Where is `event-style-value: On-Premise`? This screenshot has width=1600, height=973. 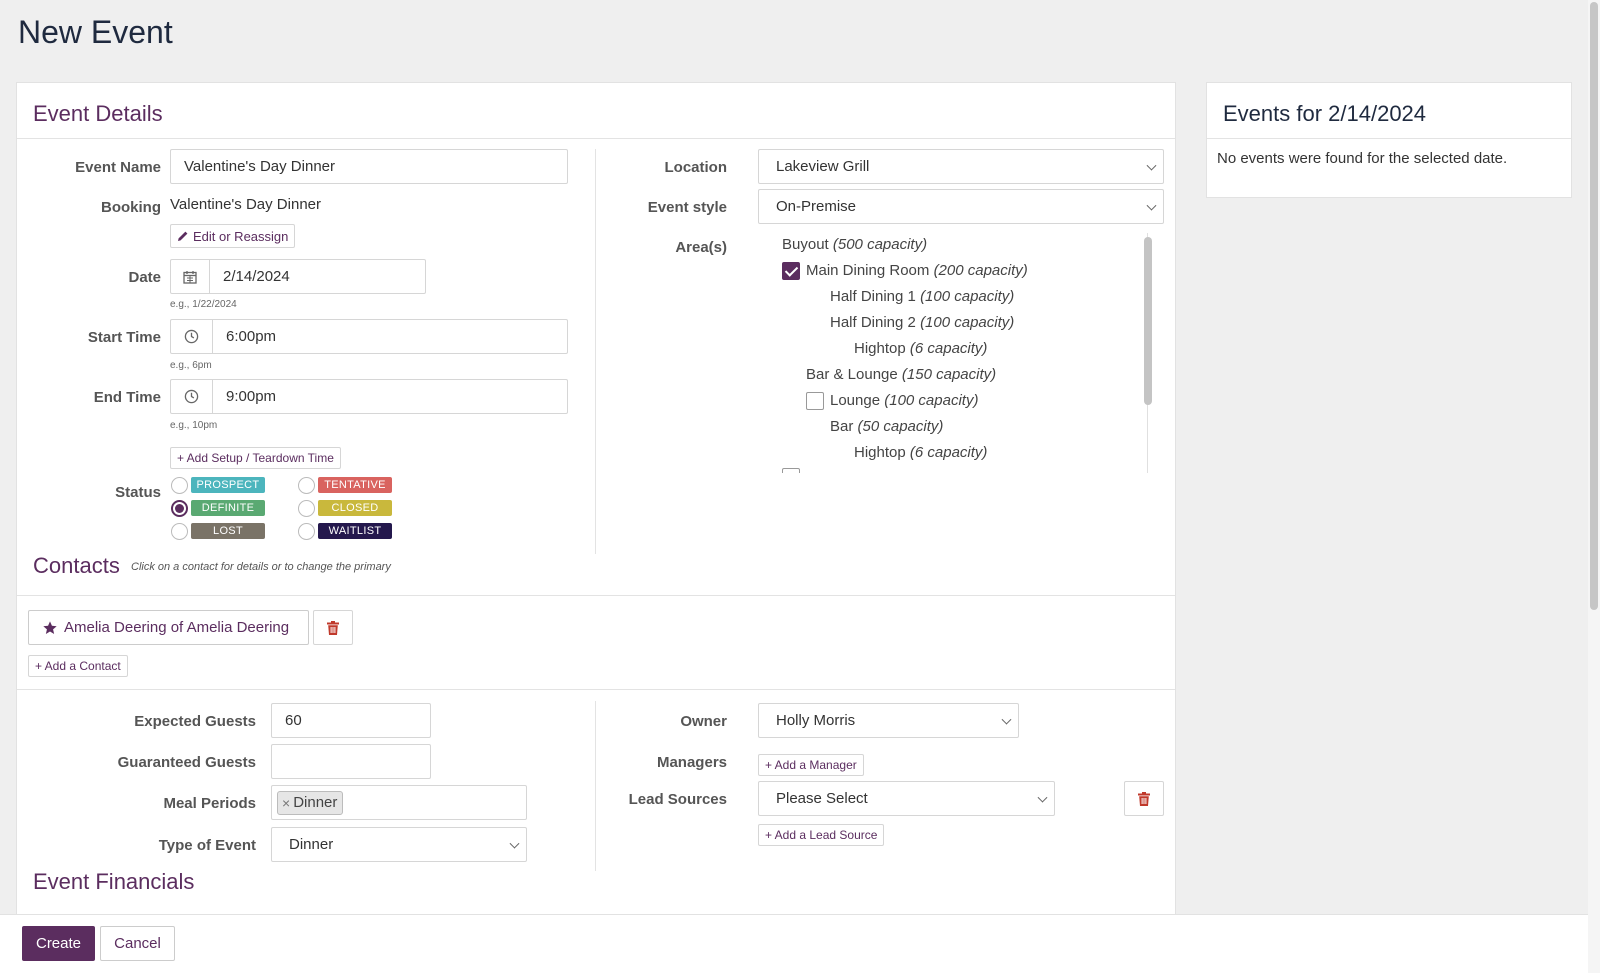
event-style-value: On-Premise is located at coordinates (816, 206).